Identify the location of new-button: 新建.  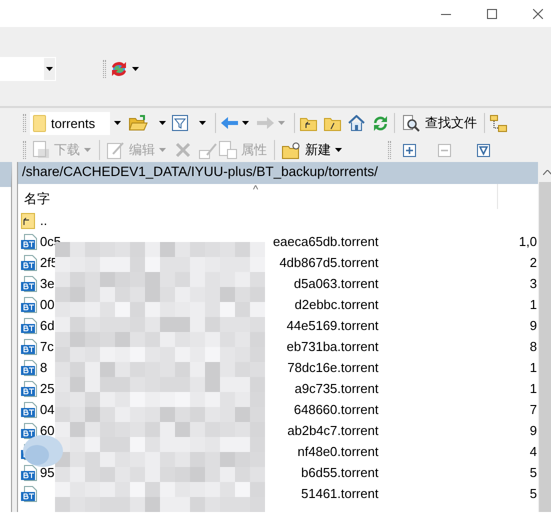
(314, 150).